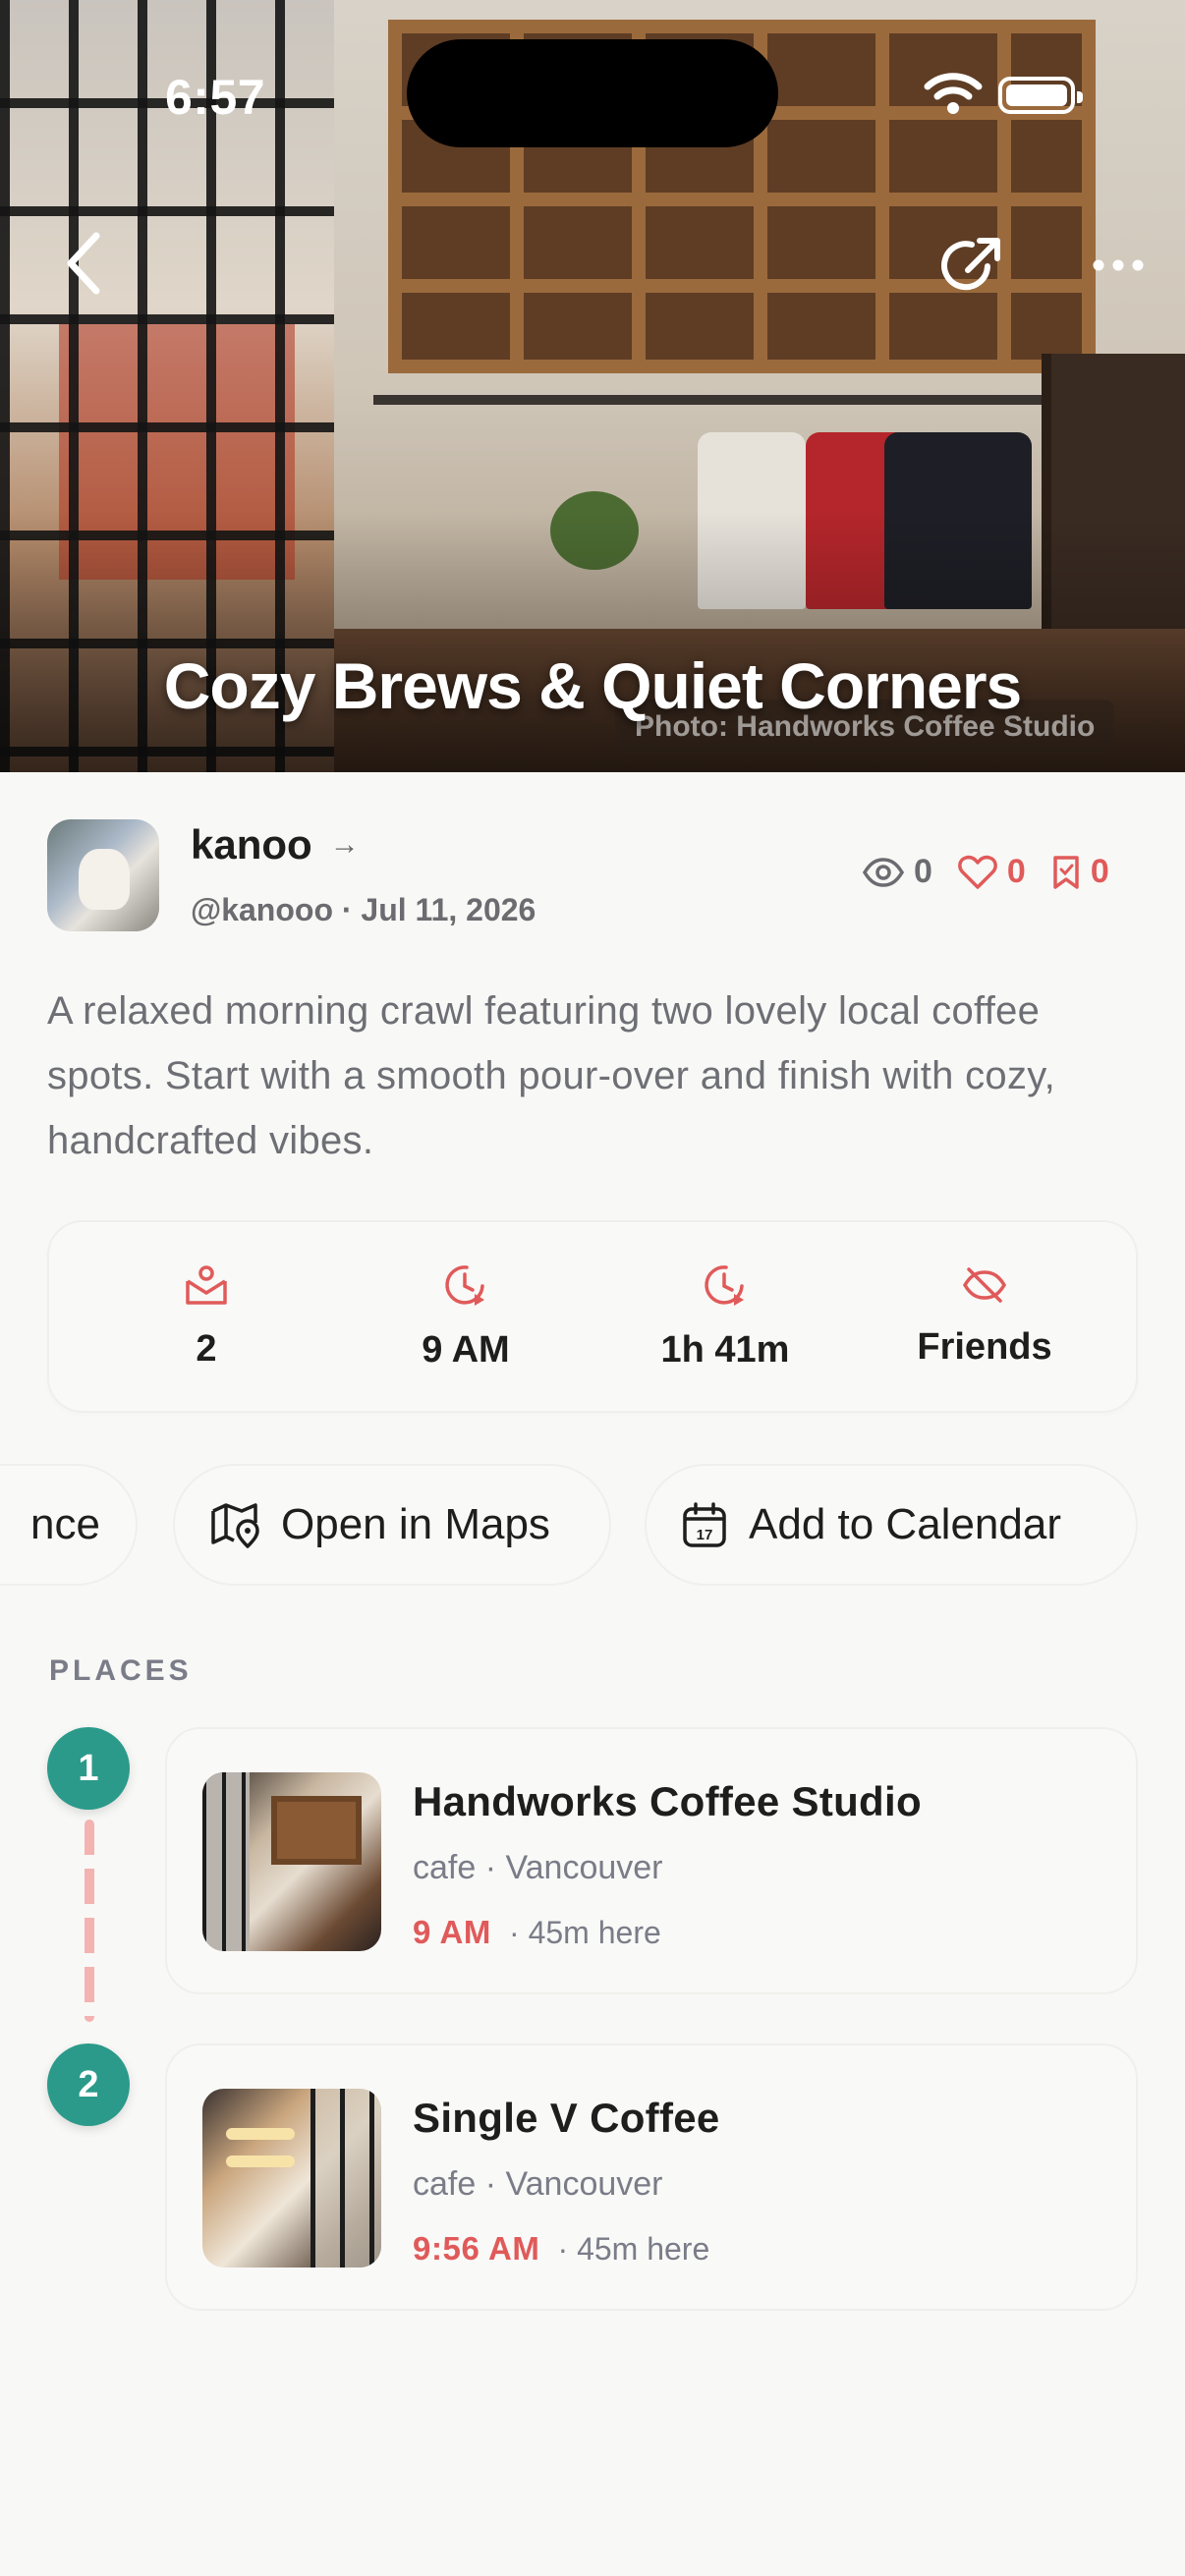  What do you see at coordinates (90, 1921) in the screenshot?
I see `route-connector` at bounding box center [90, 1921].